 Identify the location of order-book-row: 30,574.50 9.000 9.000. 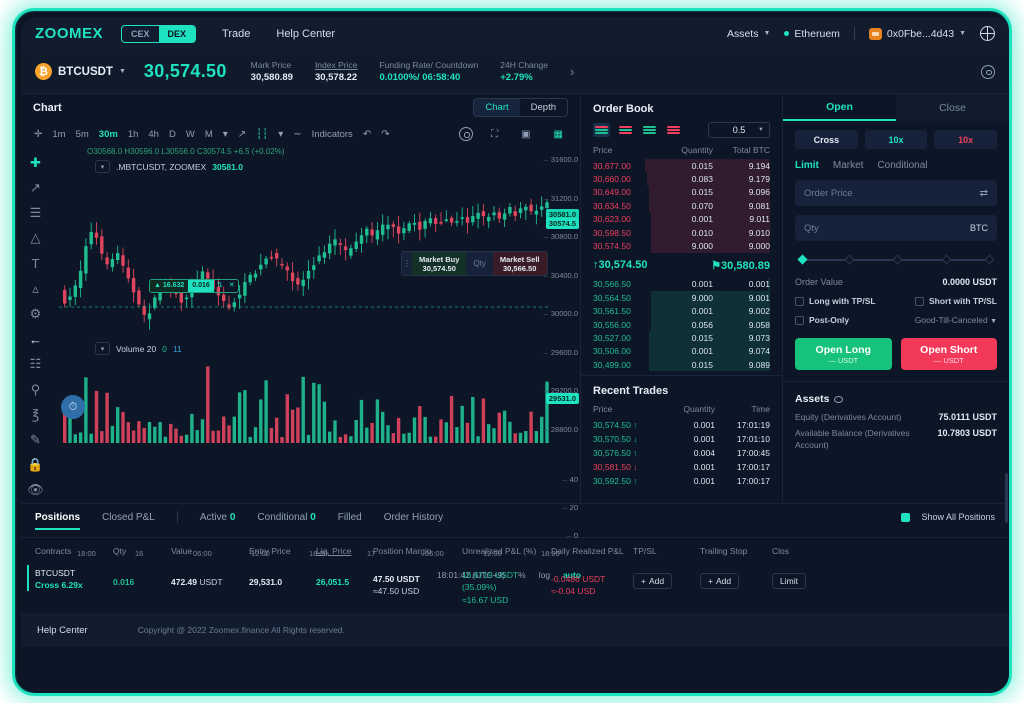
(681, 246).